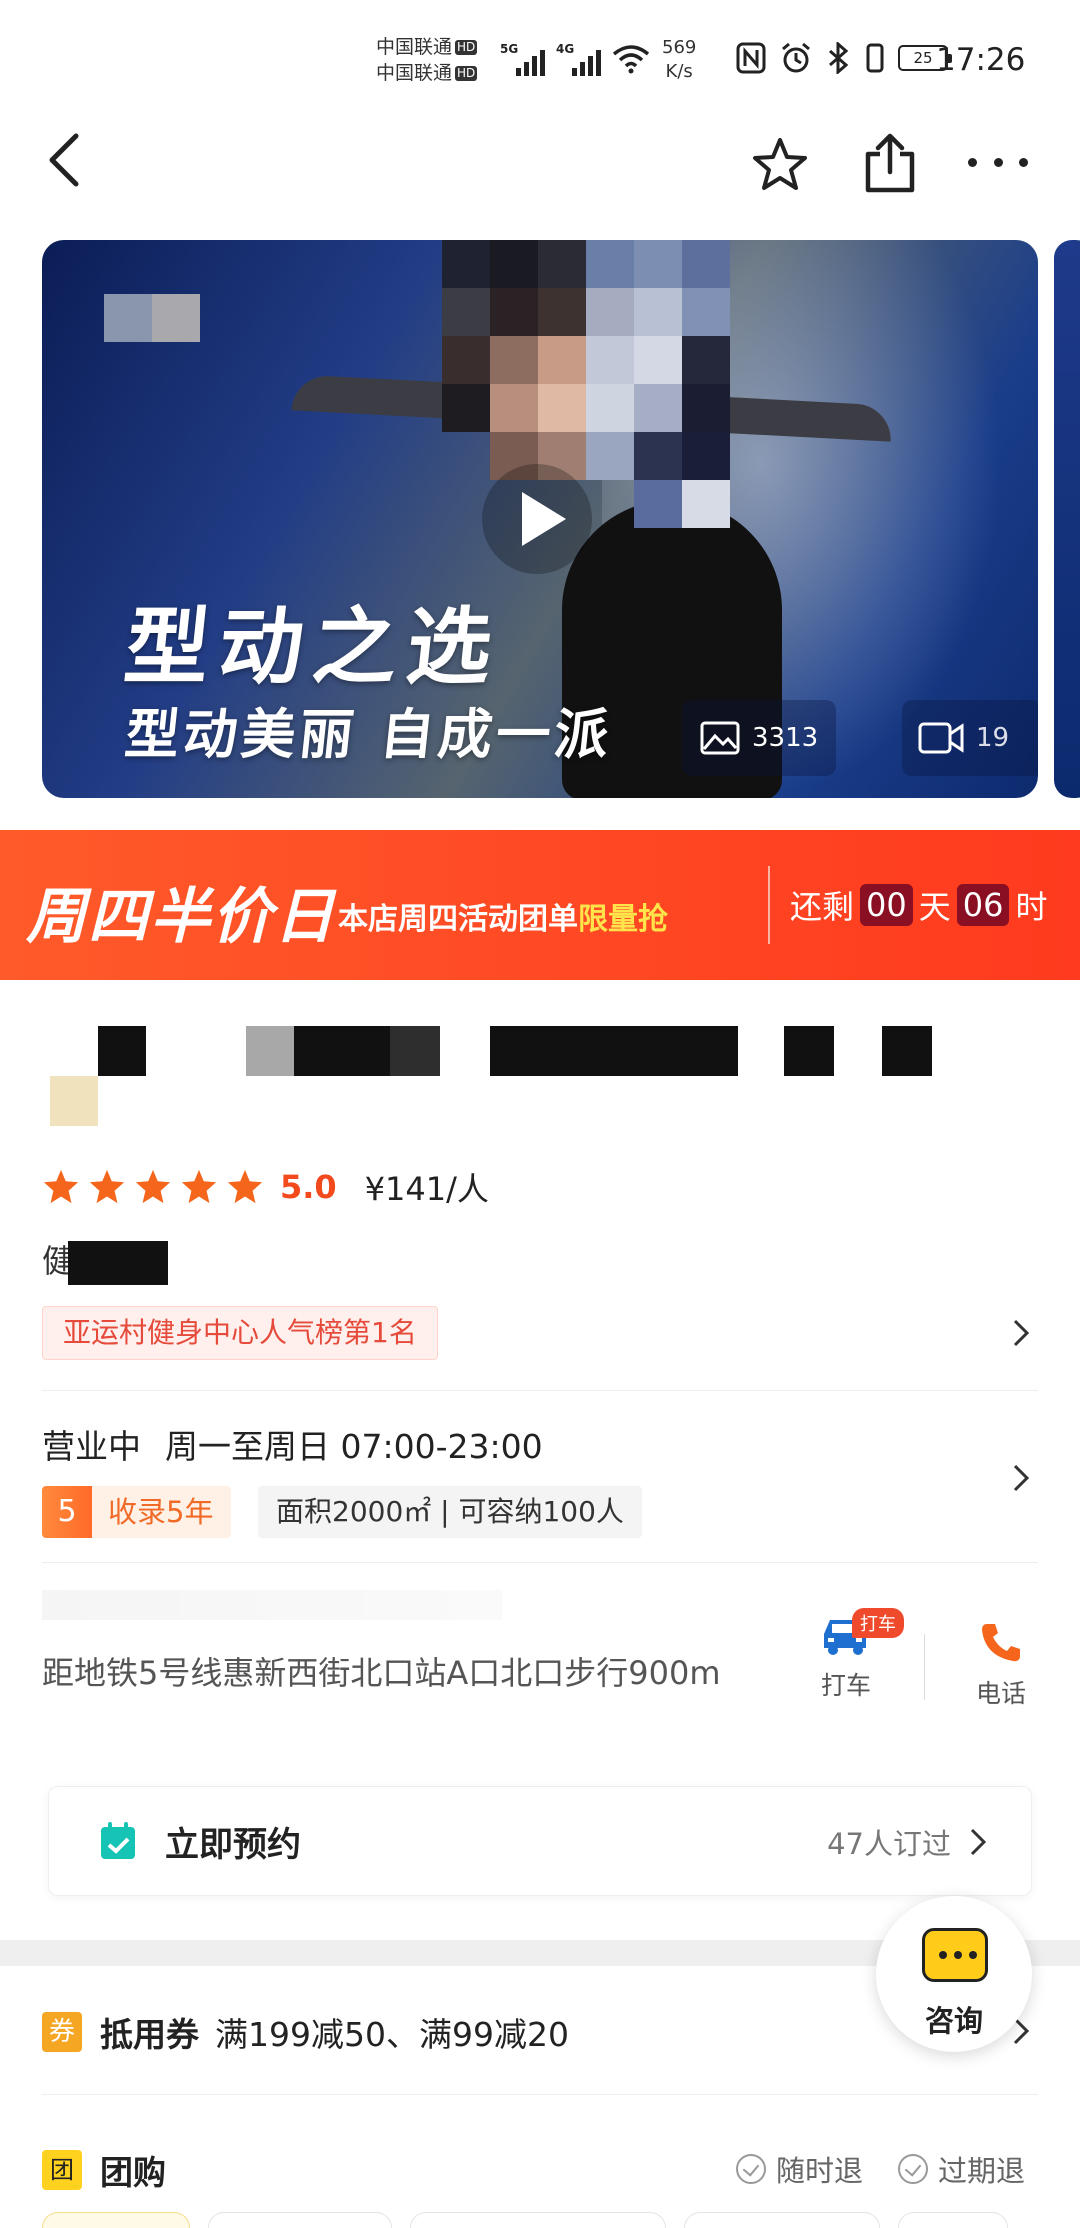  What do you see at coordinates (878, 1623) in the screenshot?
I see `taxi-badge: 打车` at bounding box center [878, 1623].